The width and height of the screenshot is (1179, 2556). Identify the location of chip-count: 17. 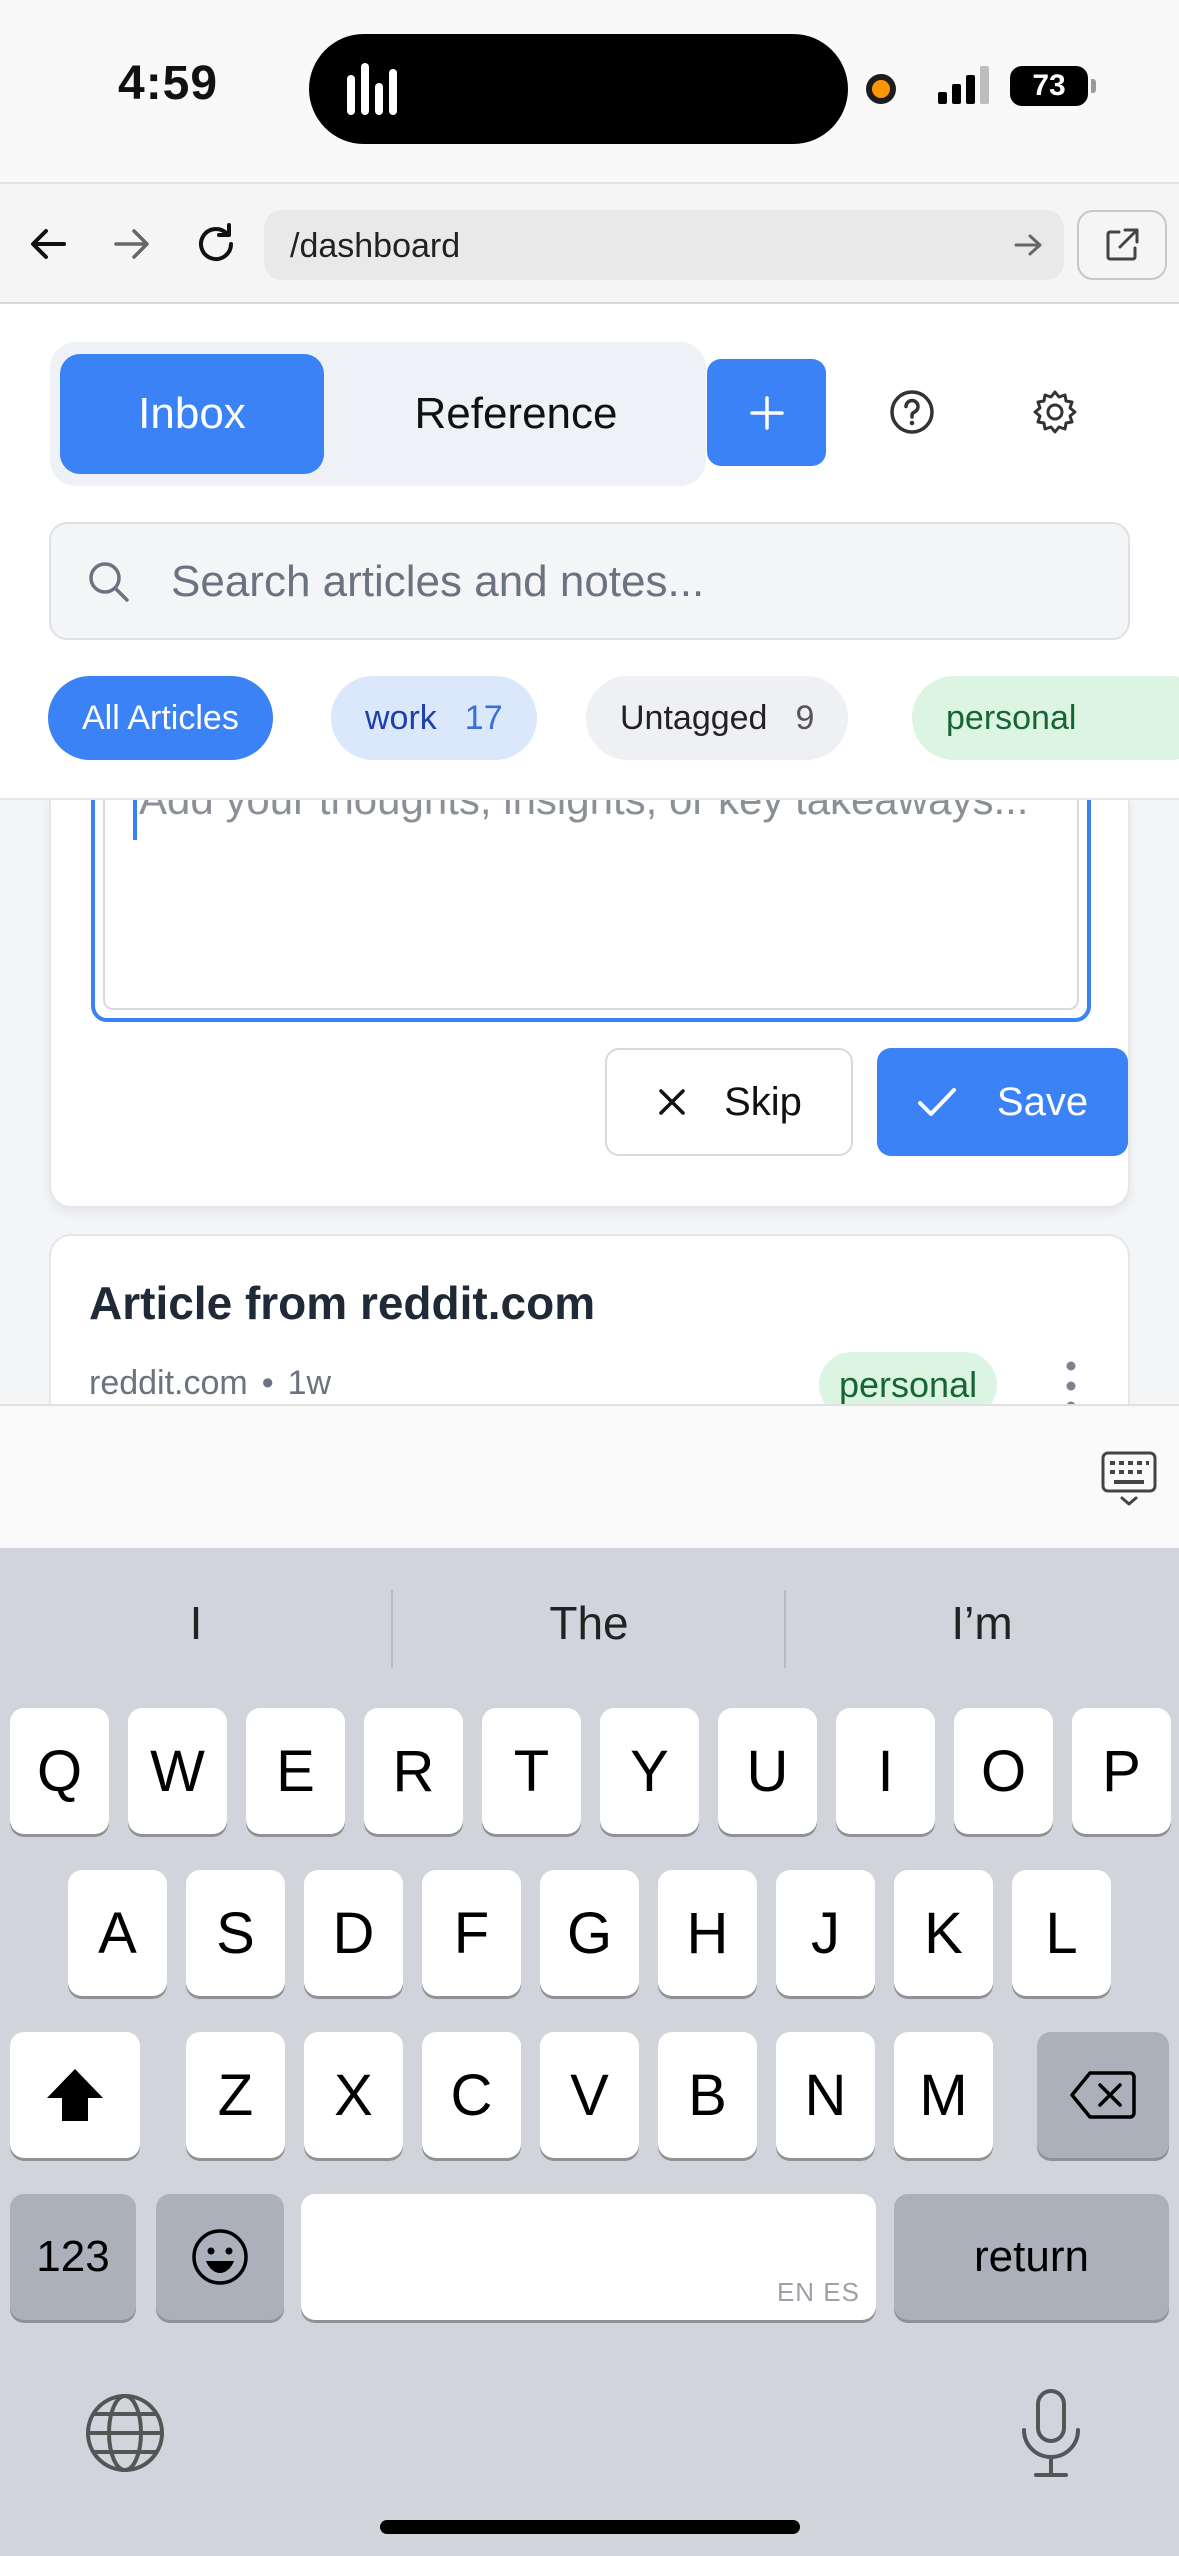
(483, 717).